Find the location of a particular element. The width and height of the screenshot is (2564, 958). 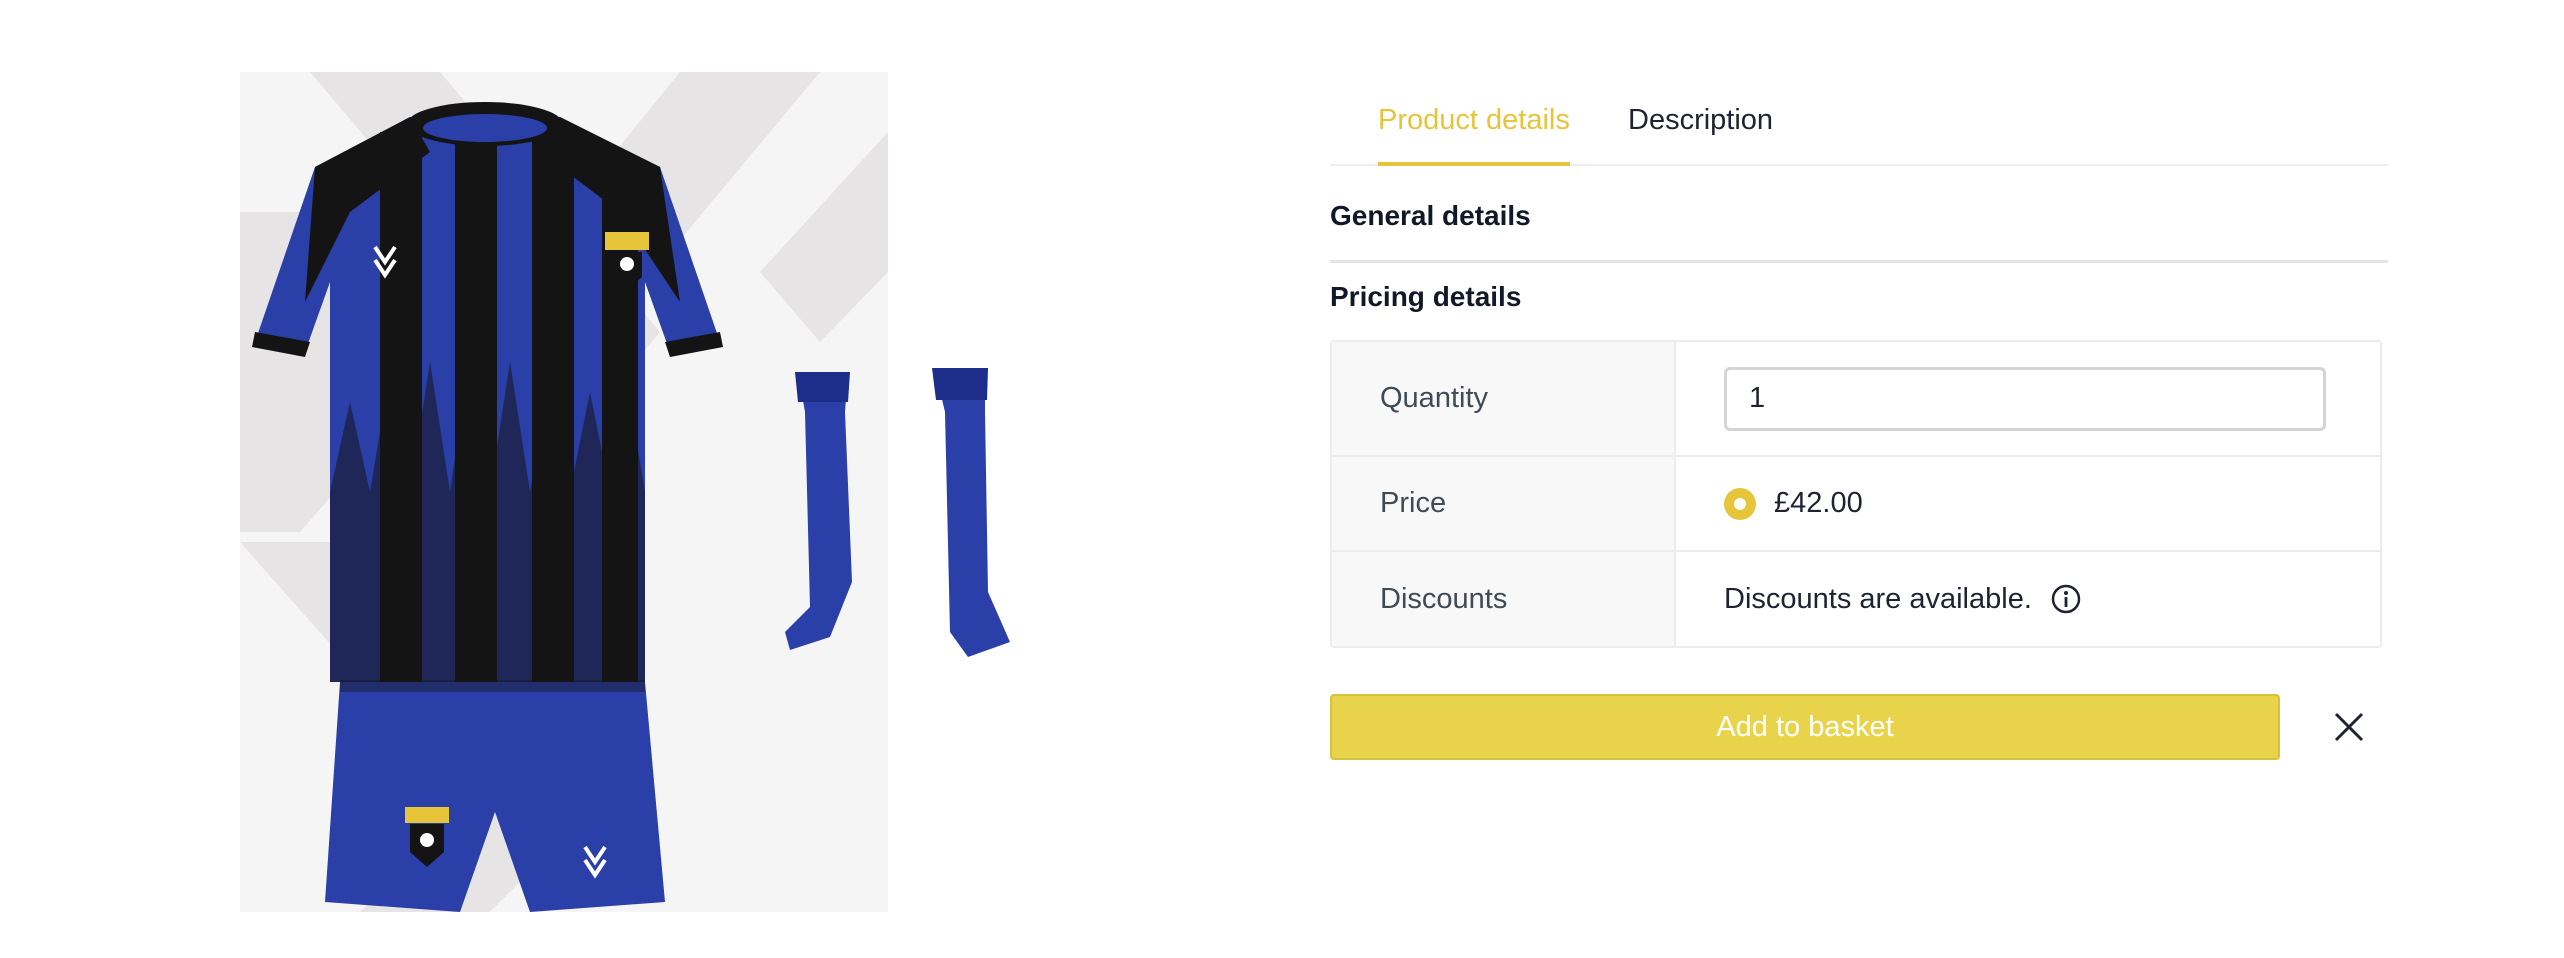

discounts-label: Discounts is located at coordinates (1504, 599).